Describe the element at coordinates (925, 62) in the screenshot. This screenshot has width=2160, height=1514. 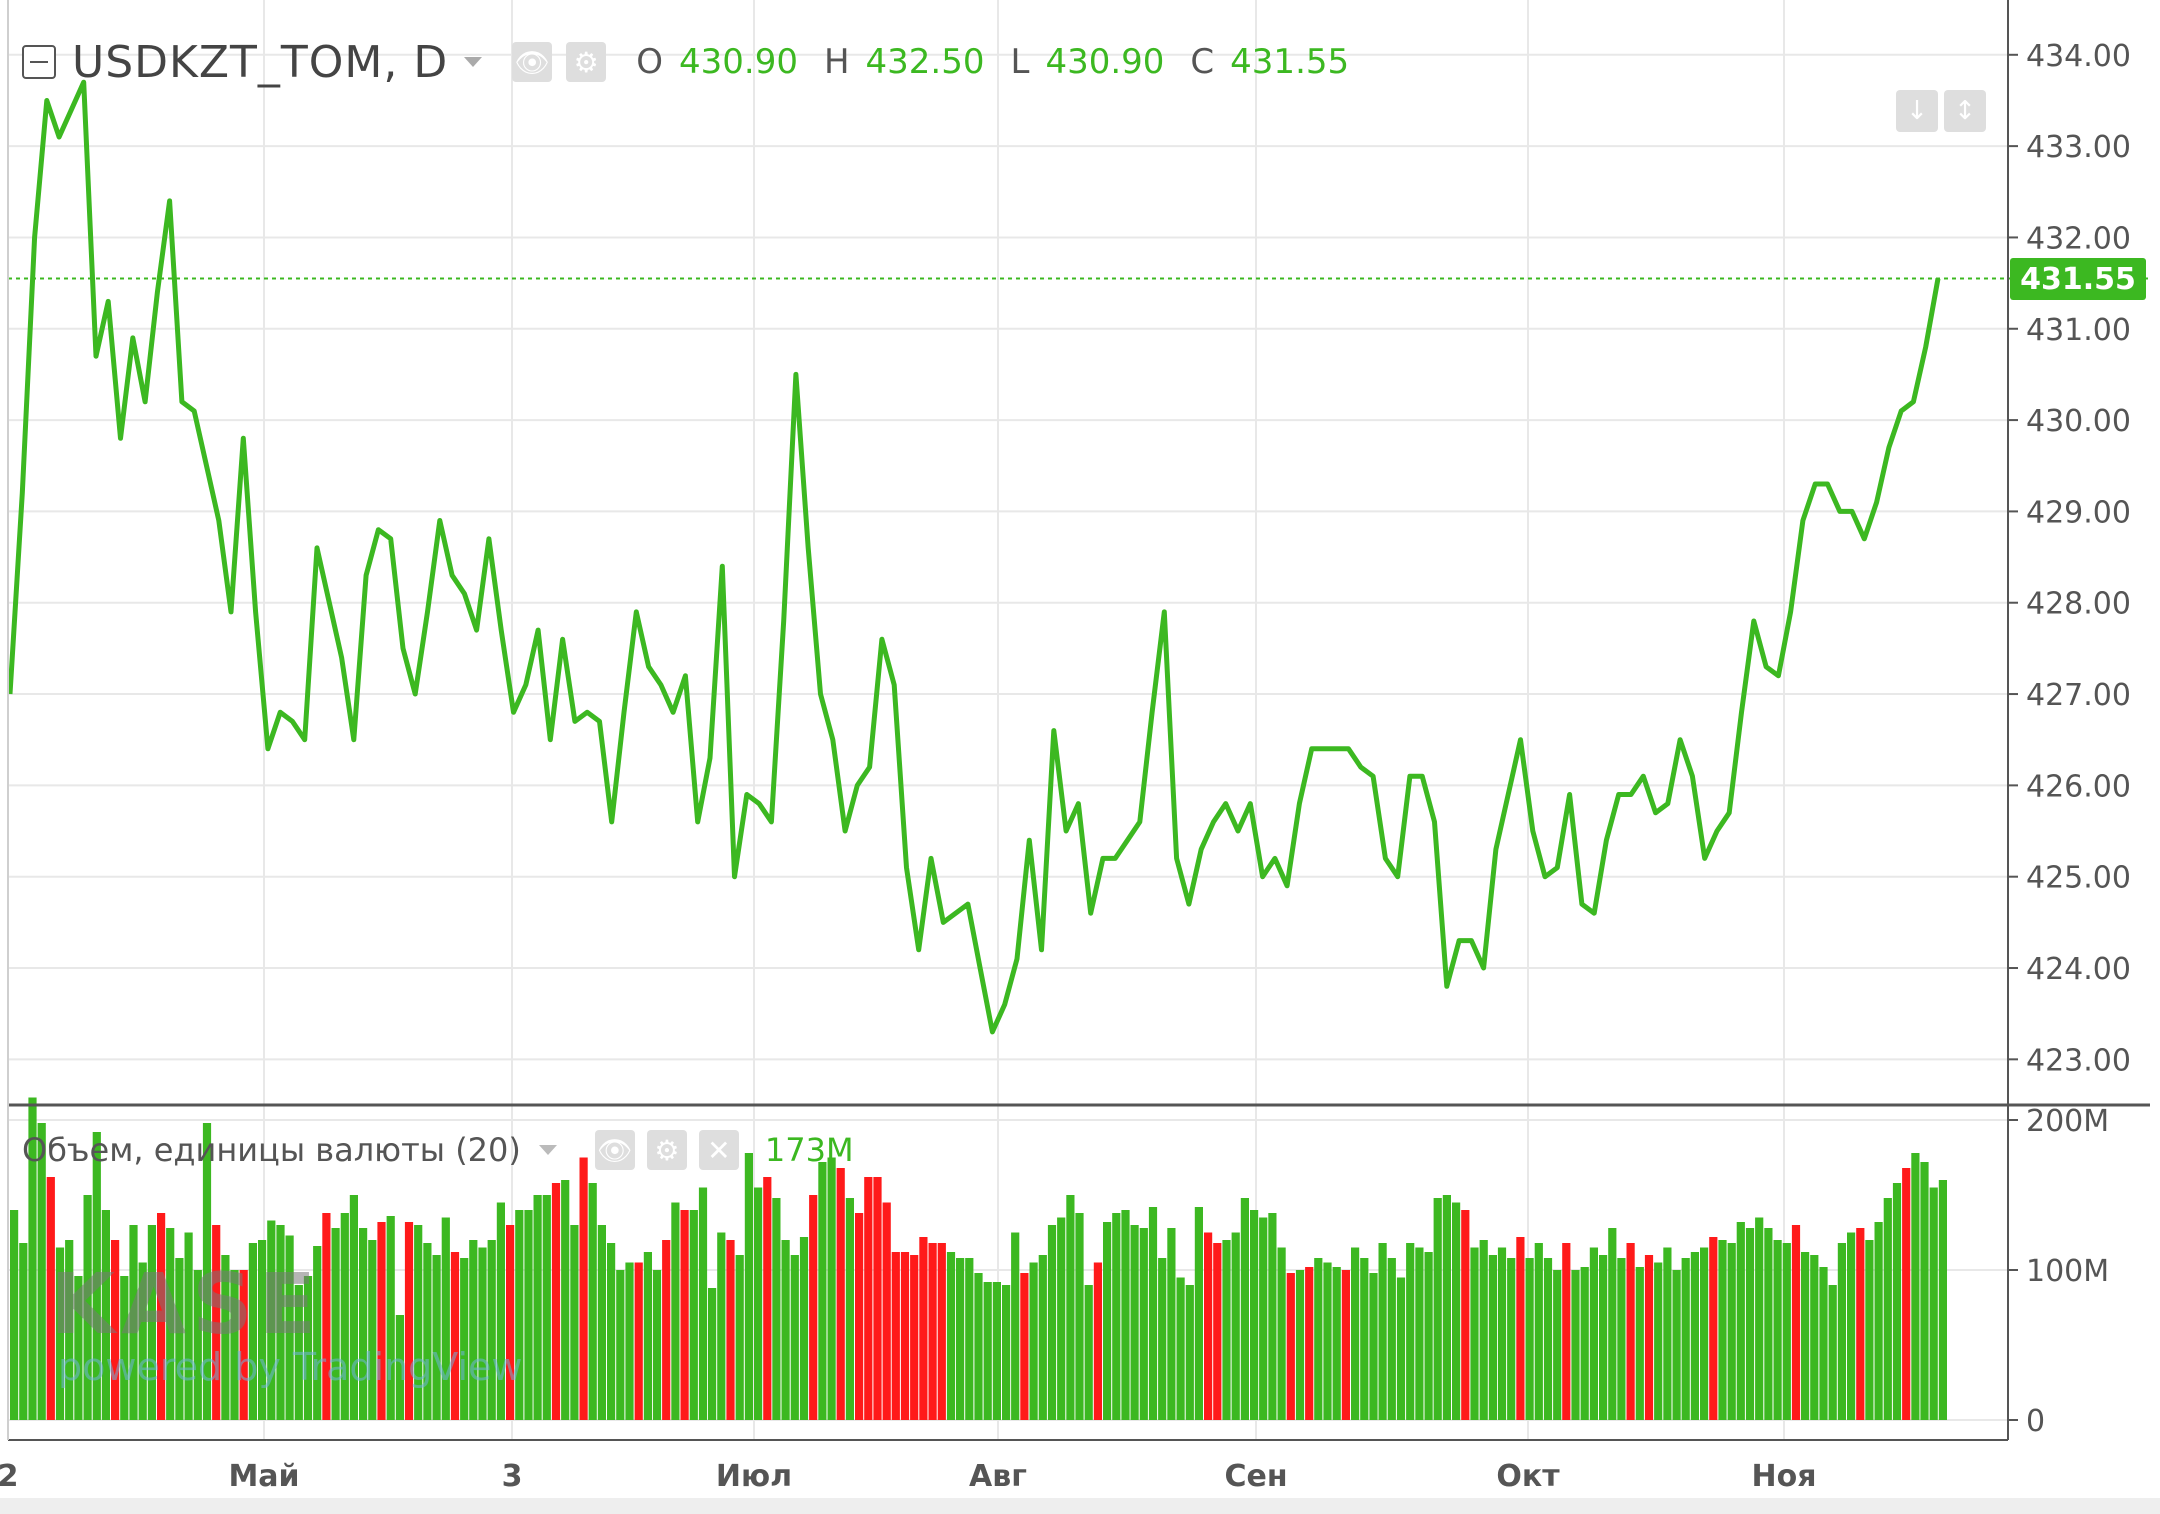
I see `high-value: 432.50` at that location.